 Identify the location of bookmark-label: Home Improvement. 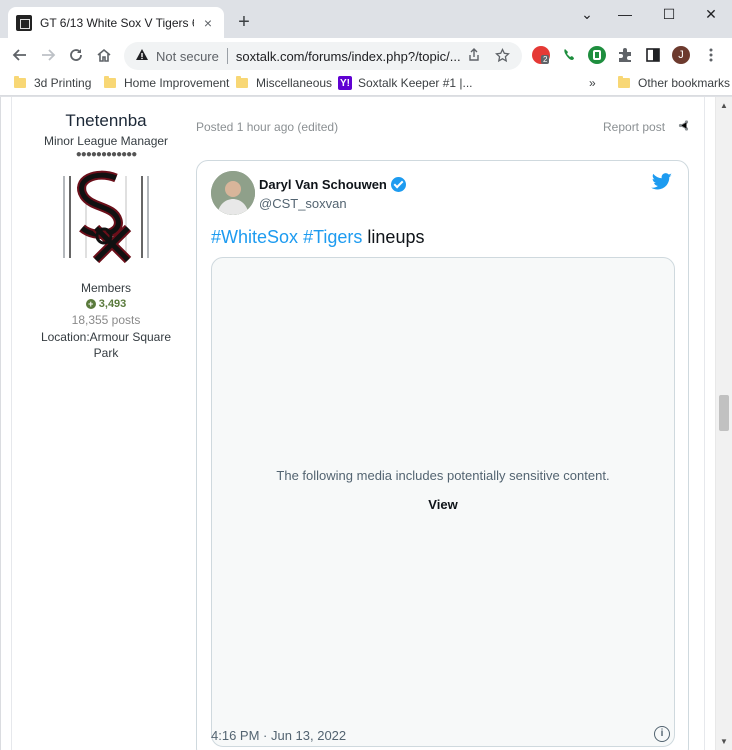
(177, 83).